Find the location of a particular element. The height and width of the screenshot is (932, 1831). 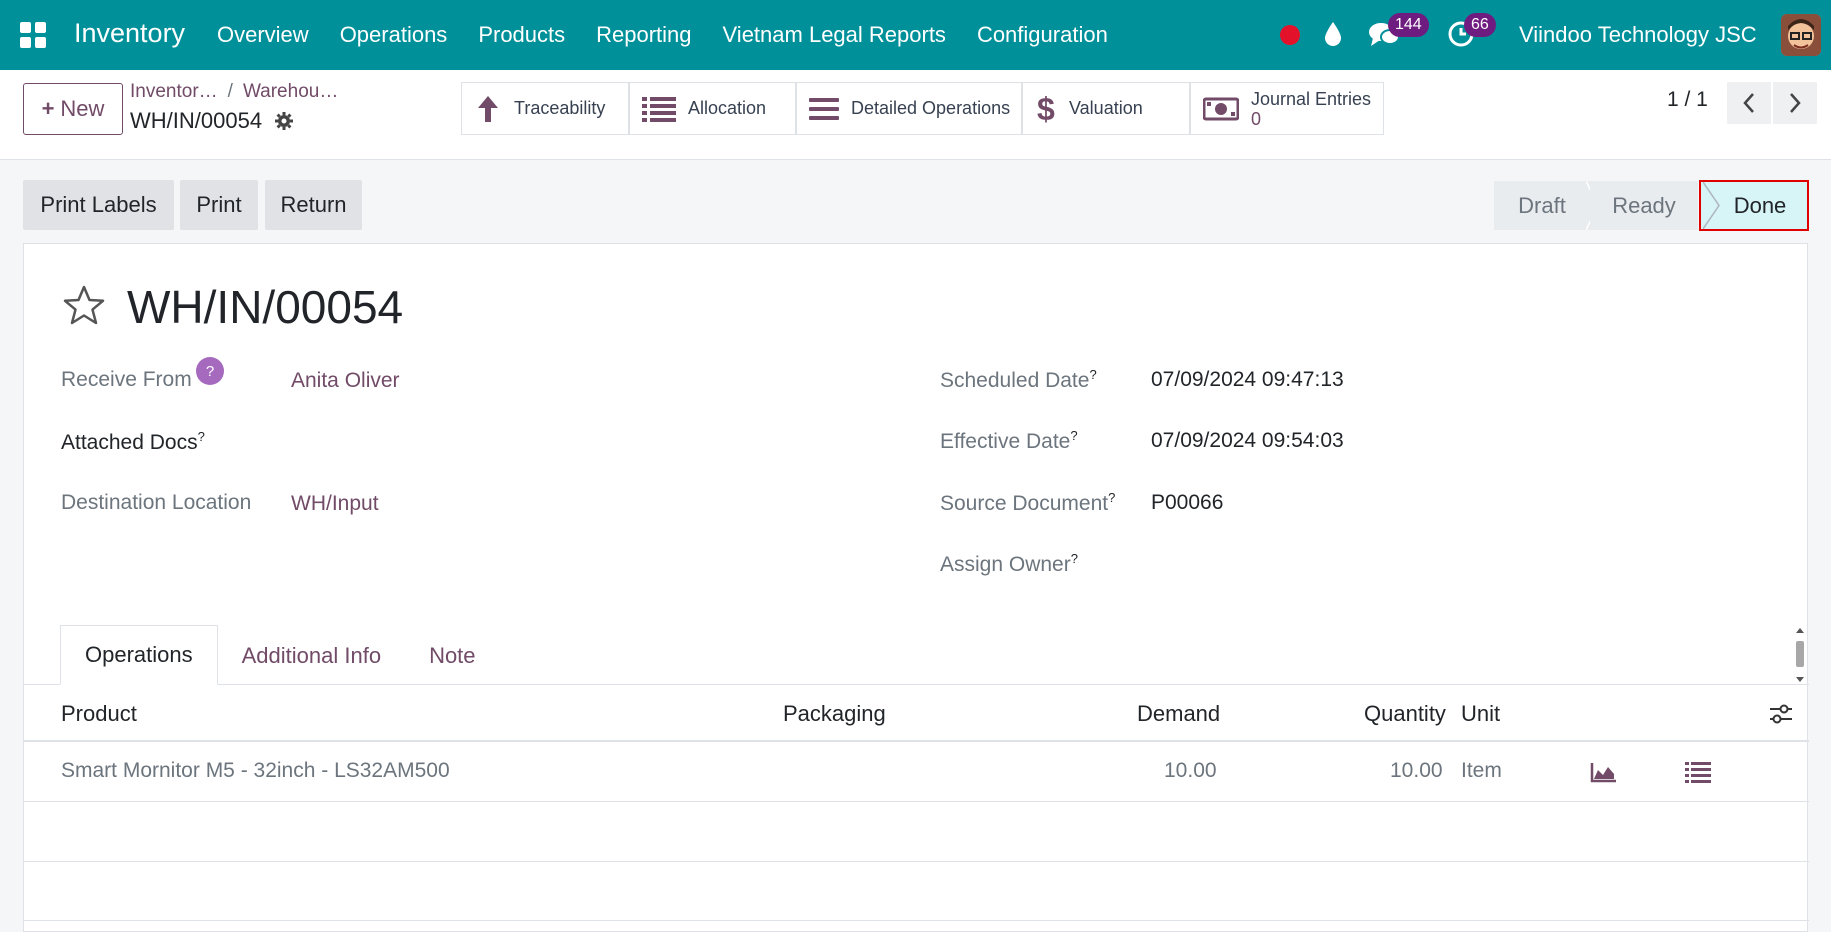

menu-configuration: Configuration is located at coordinates (1042, 35).